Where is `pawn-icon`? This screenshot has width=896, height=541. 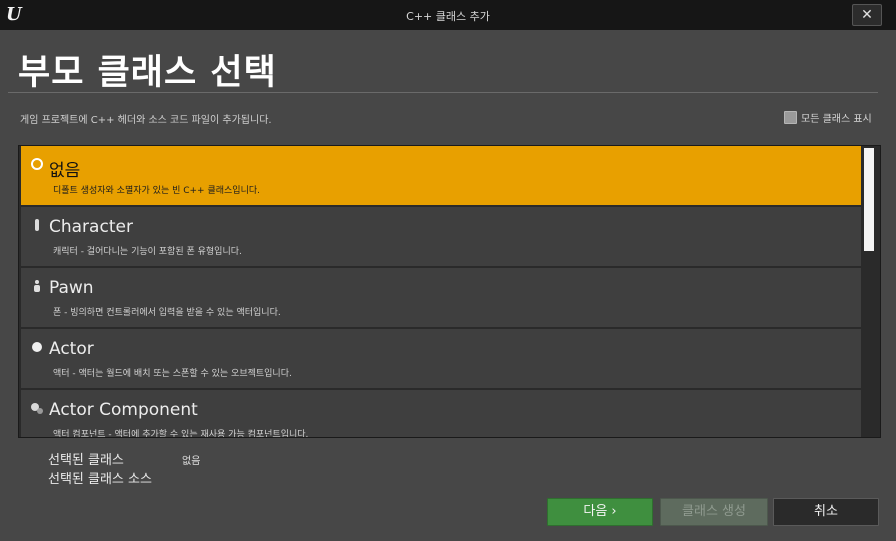
pawn-icon is located at coordinates (37, 286).